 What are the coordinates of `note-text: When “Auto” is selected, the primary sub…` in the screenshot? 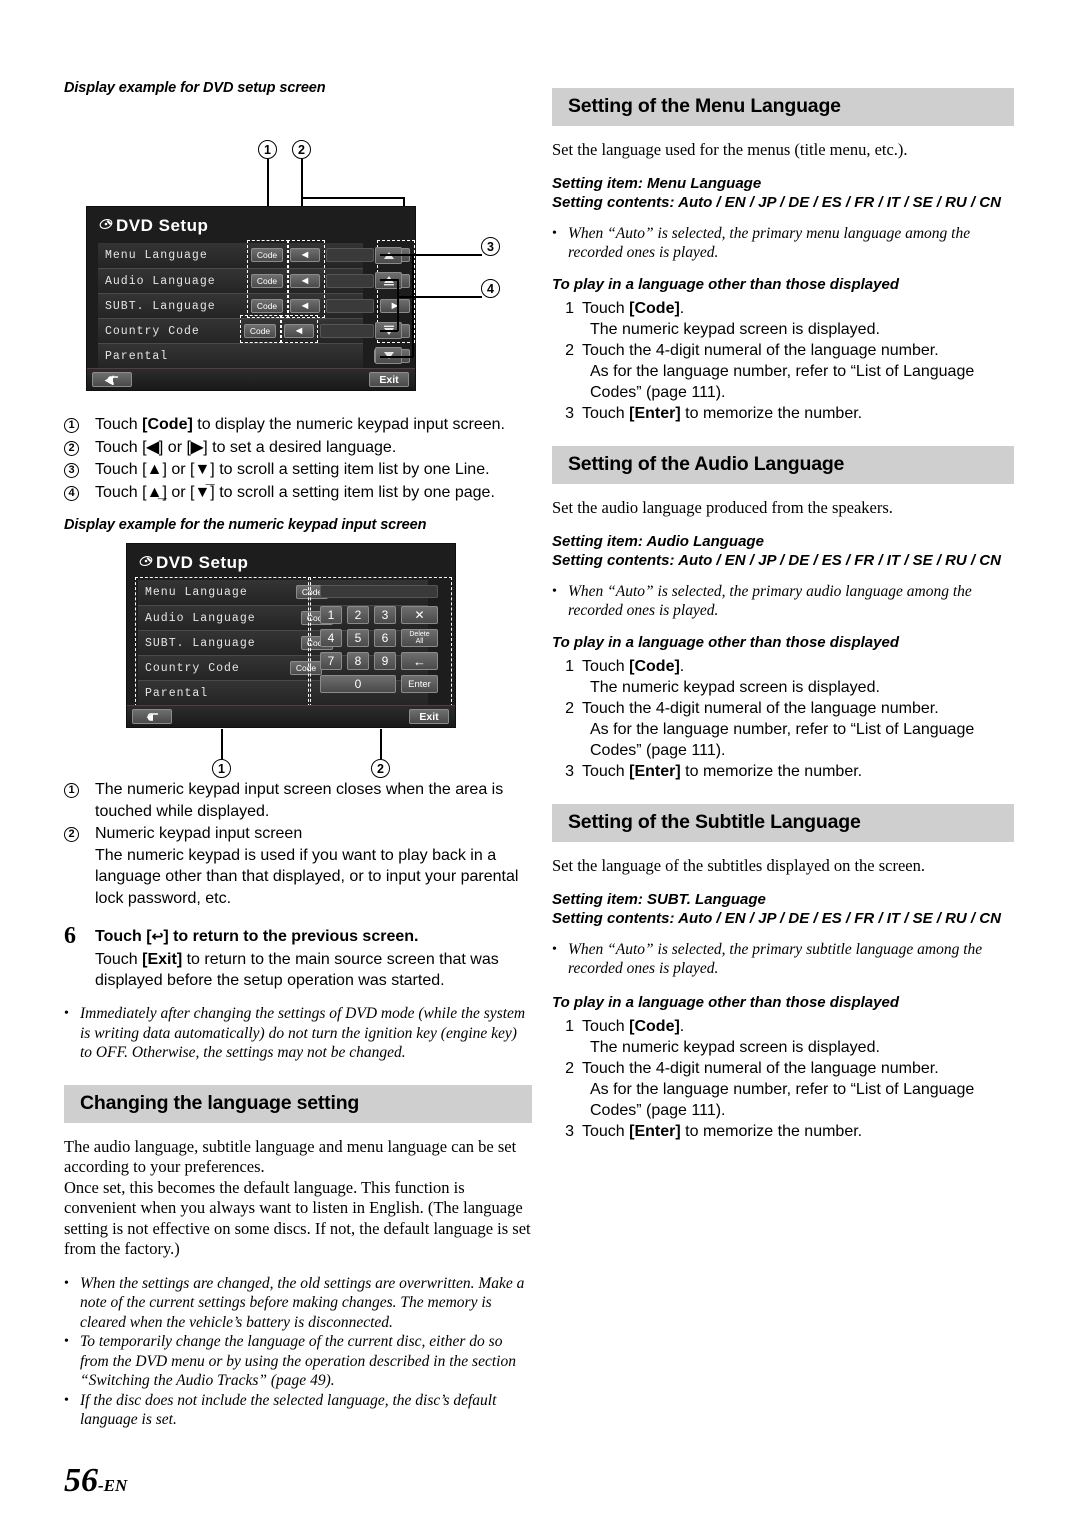 It's located at (775, 959).